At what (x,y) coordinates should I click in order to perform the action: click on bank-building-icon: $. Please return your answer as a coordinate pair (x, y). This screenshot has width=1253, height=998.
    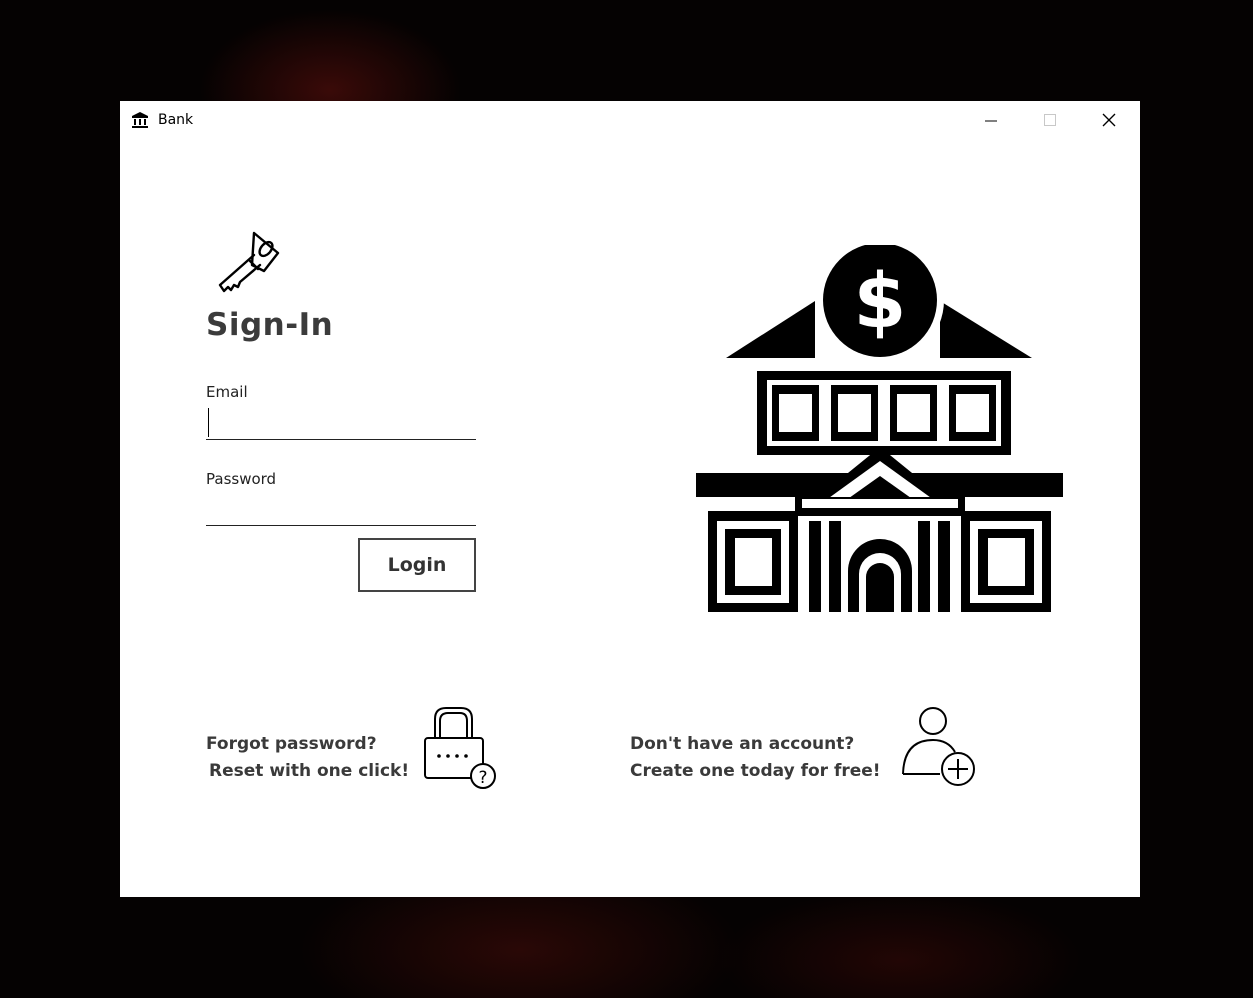
    Looking at the image, I should click on (879, 428).